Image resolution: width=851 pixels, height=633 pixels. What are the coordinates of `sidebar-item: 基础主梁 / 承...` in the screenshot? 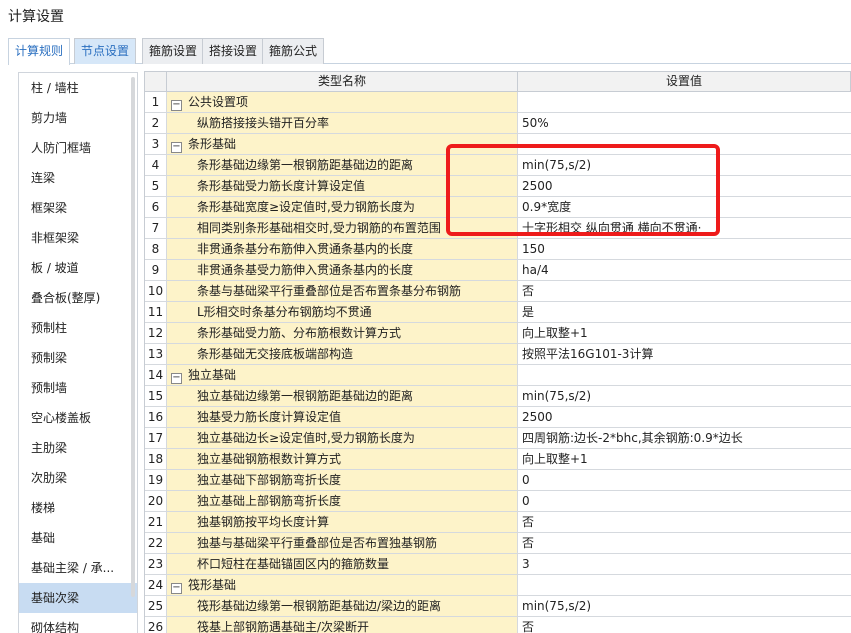 It's located at (78, 568).